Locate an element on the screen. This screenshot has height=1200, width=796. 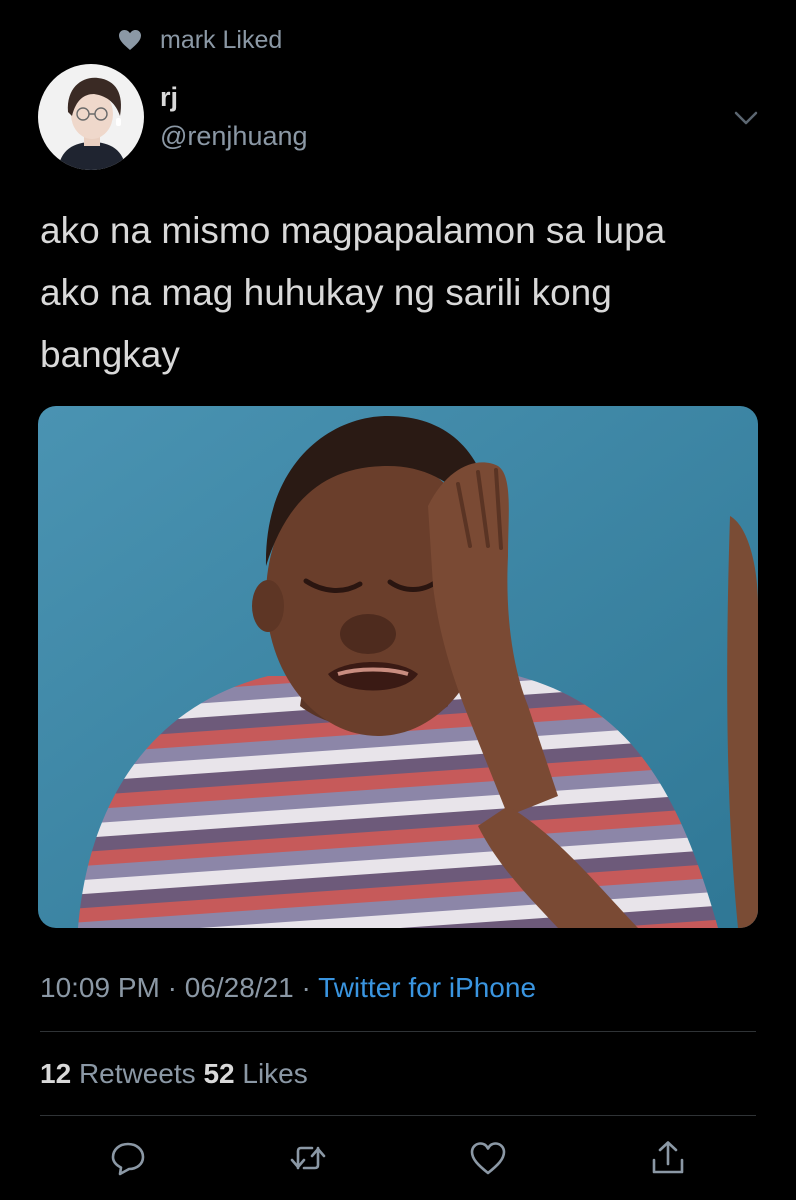
social-context: mark Liked is located at coordinates (200, 40).